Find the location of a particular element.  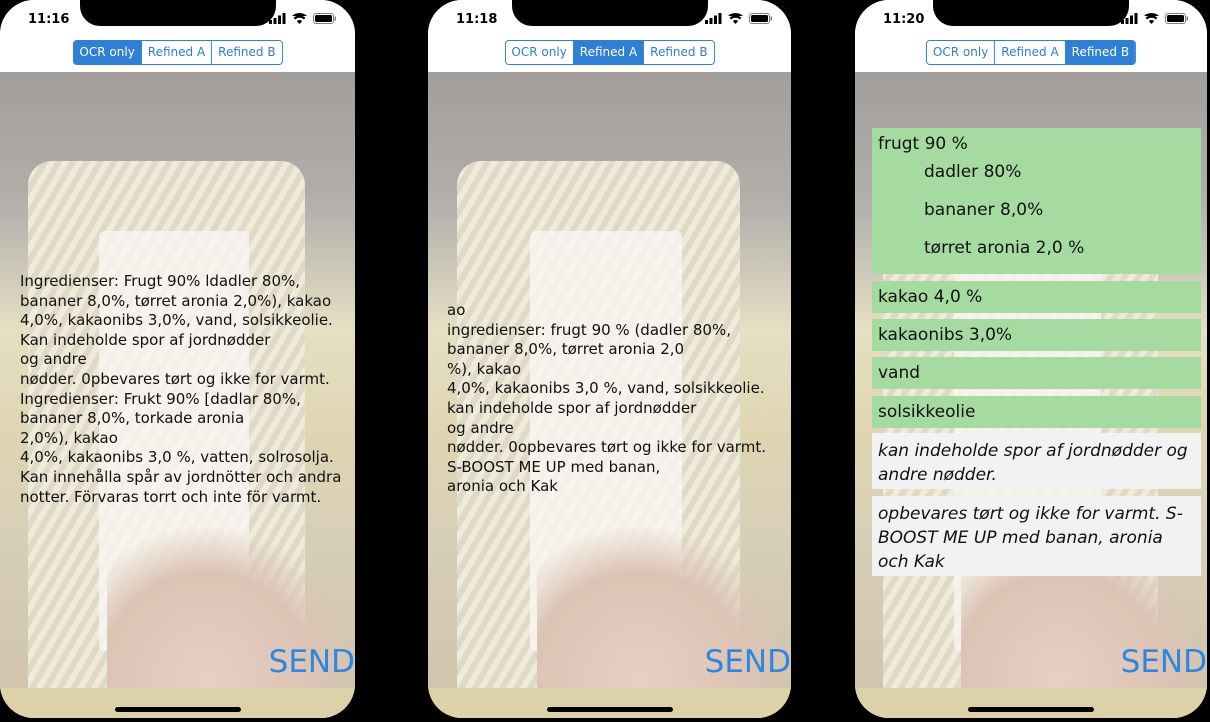

clock: 11:20 is located at coordinates (904, 19).